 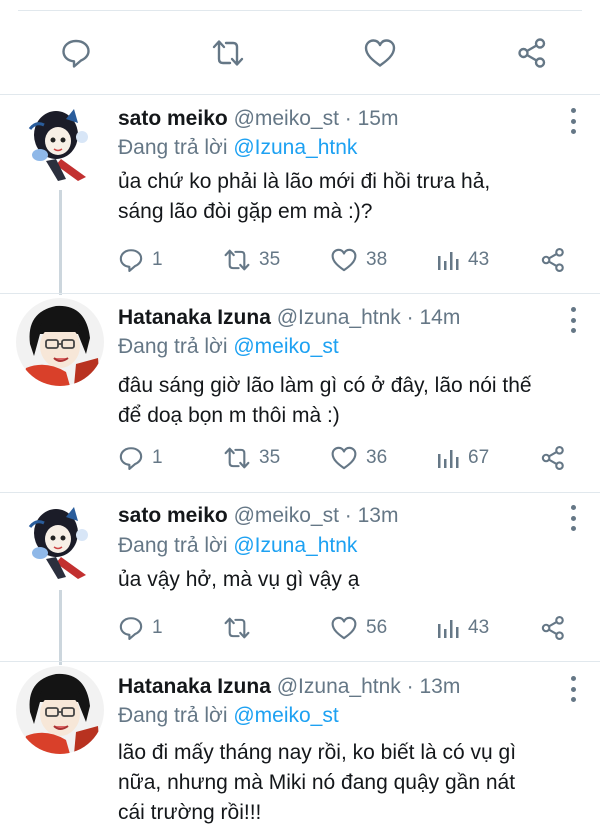 I want to click on analytics-button: 67, so click(x=462, y=458).